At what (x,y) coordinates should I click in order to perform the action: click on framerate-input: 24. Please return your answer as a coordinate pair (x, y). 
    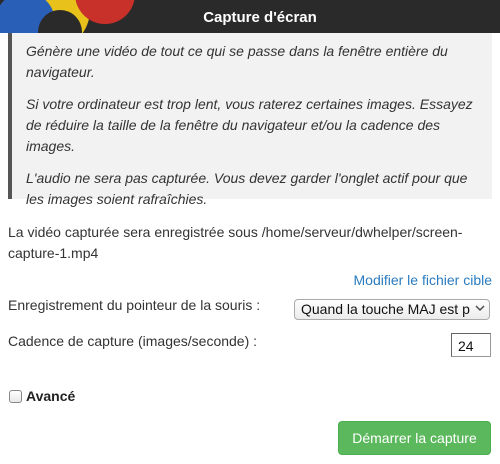
    Looking at the image, I should click on (471, 345).